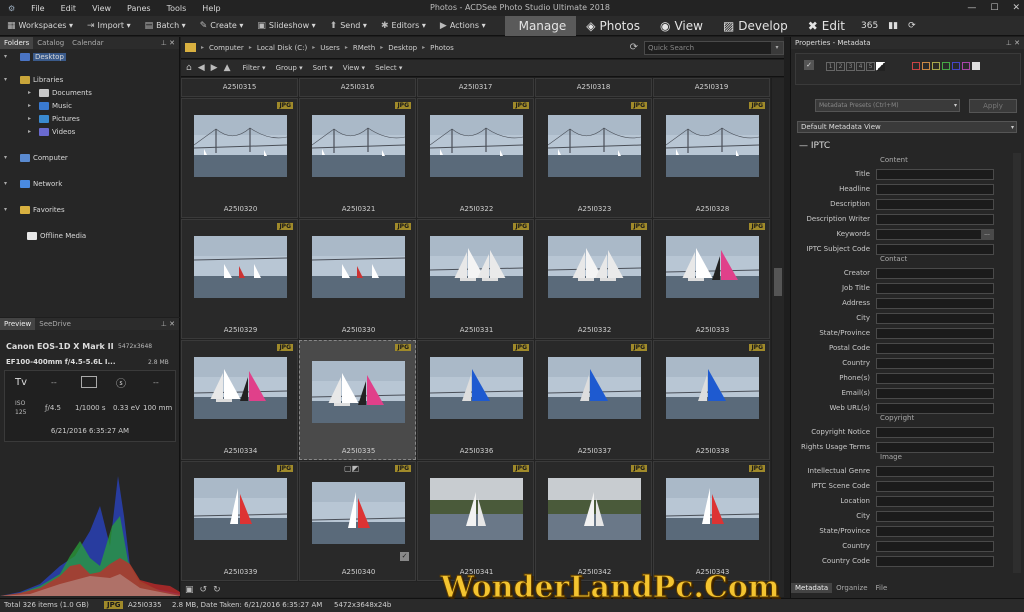 This screenshot has height=612, width=1024. What do you see at coordinates (60, 92) in the screenshot?
I see `folder-tree-item: ▸ Documents` at bounding box center [60, 92].